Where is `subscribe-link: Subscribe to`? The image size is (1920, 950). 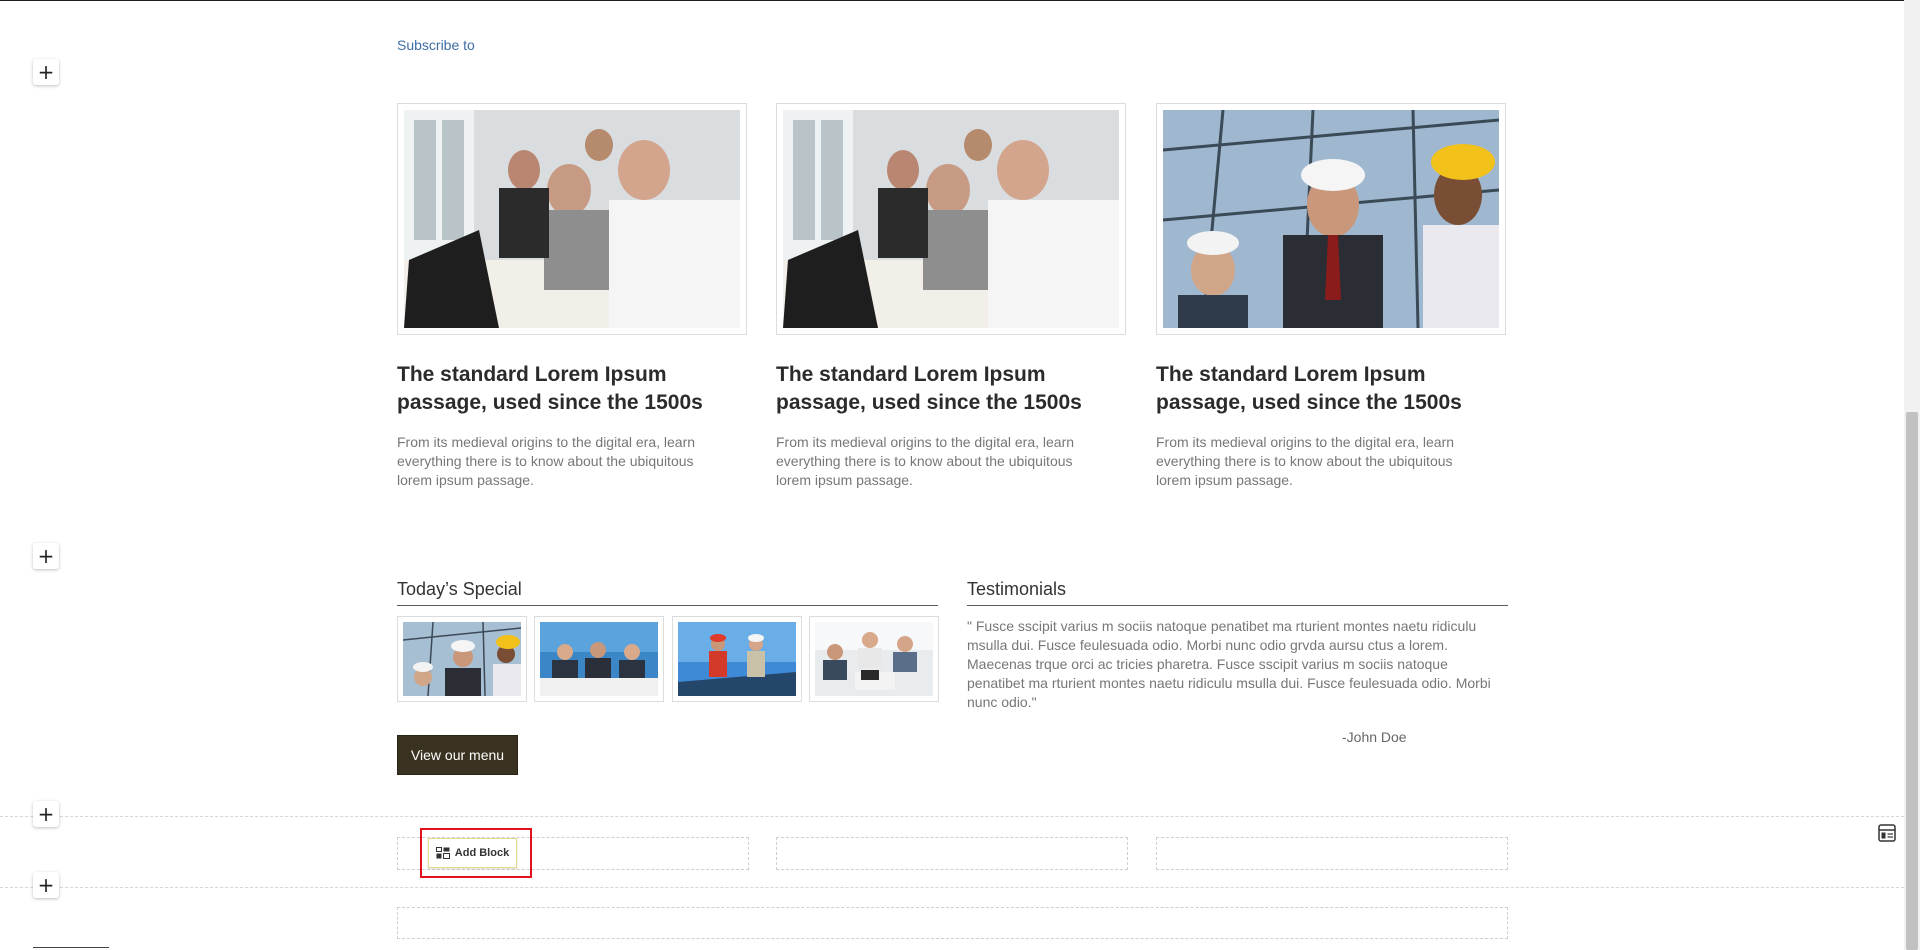 subscribe-link: Subscribe to is located at coordinates (436, 45).